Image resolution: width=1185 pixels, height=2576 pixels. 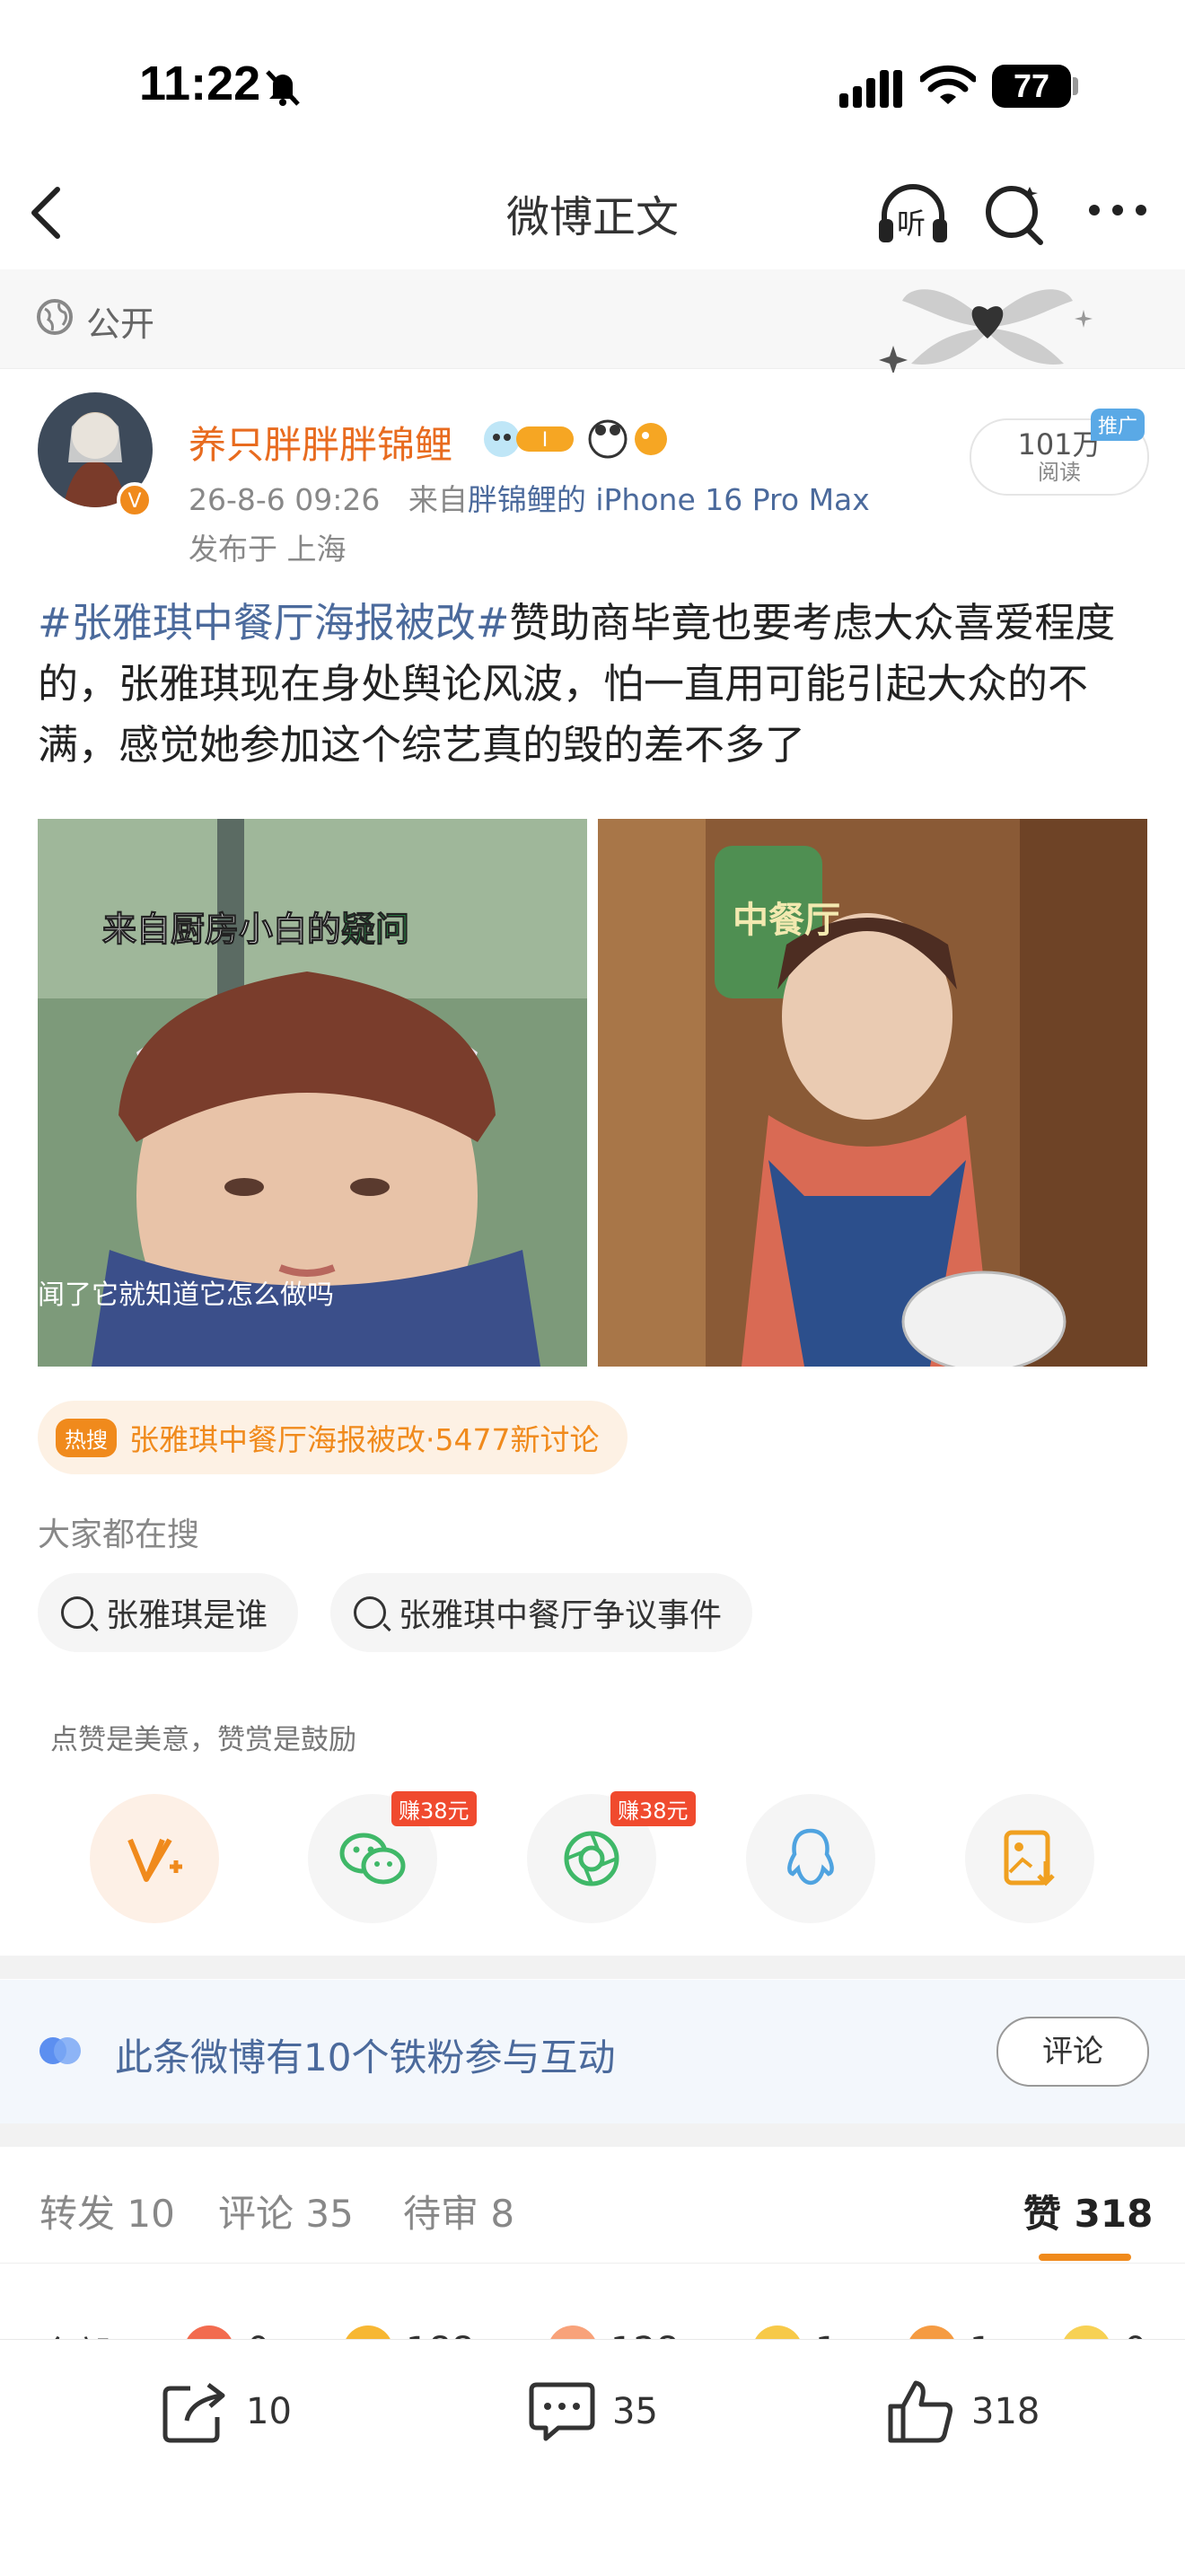 What do you see at coordinates (329, 2214) in the screenshot?
I see `tab-count: 35` at bounding box center [329, 2214].